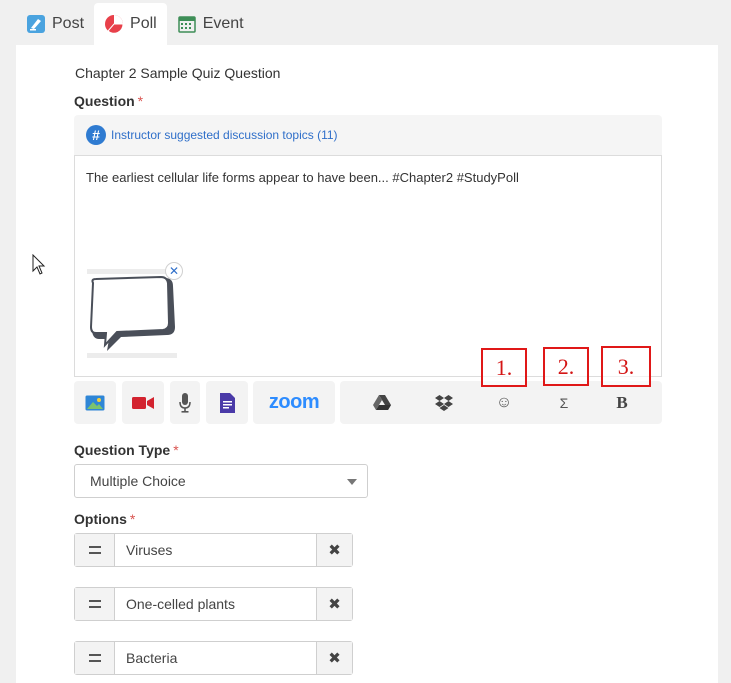 The image size is (731, 683). Describe the element at coordinates (68, 23) in the screenshot. I see `tab-post-label: Post` at that location.